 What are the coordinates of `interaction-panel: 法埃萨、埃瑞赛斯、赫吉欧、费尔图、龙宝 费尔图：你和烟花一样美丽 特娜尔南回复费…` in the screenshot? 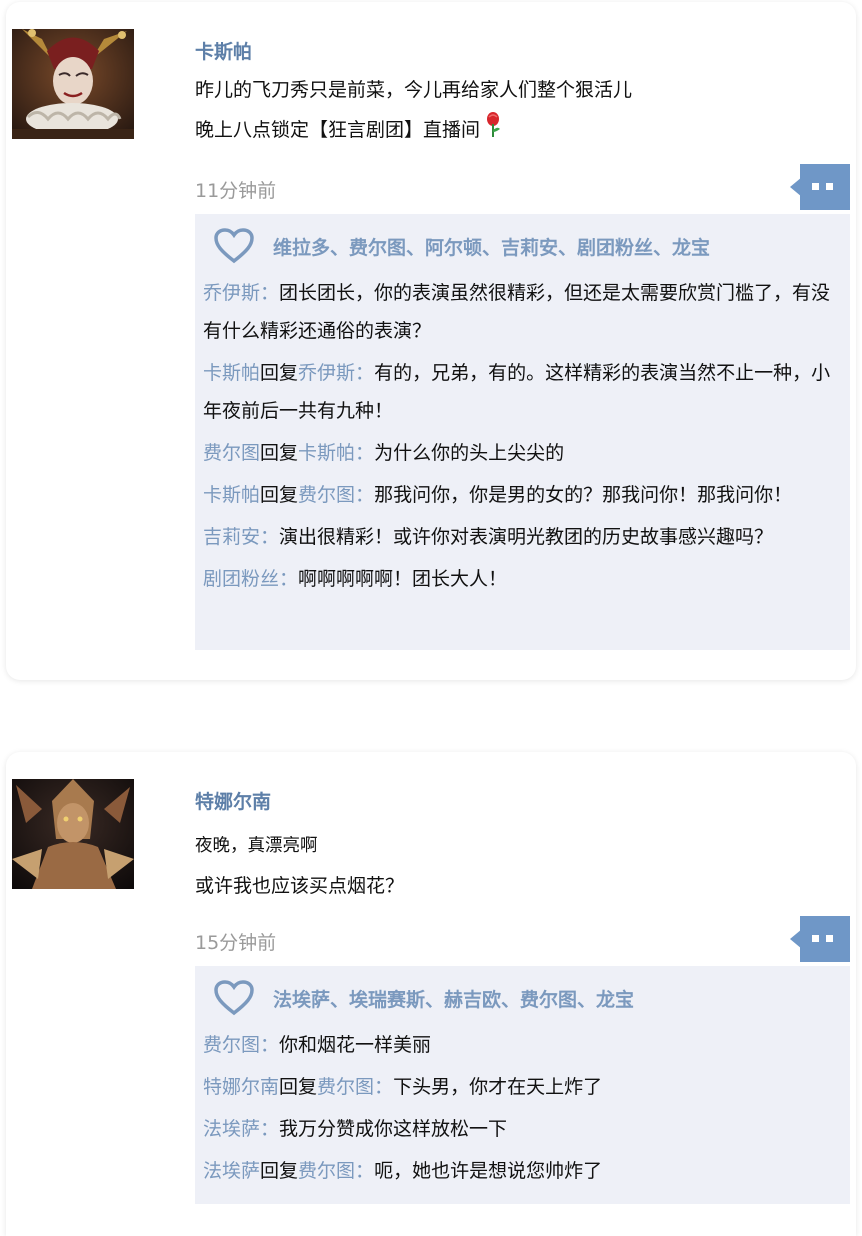 It's located at (522, 1085).